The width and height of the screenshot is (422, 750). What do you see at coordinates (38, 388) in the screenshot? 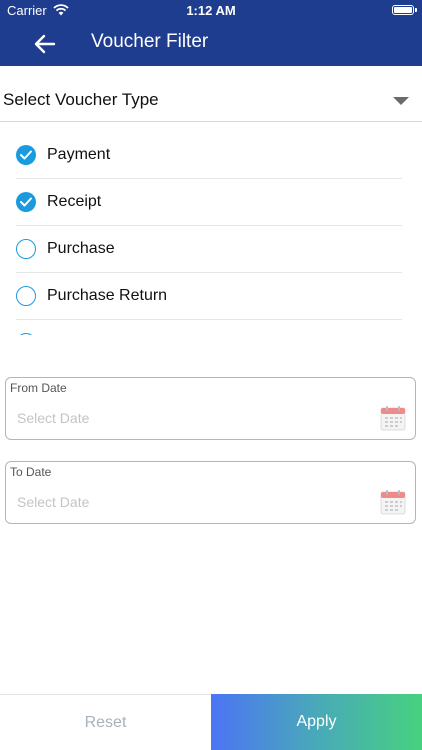
I see `from-date-caption: From Date` at bounding box center [38, 388].